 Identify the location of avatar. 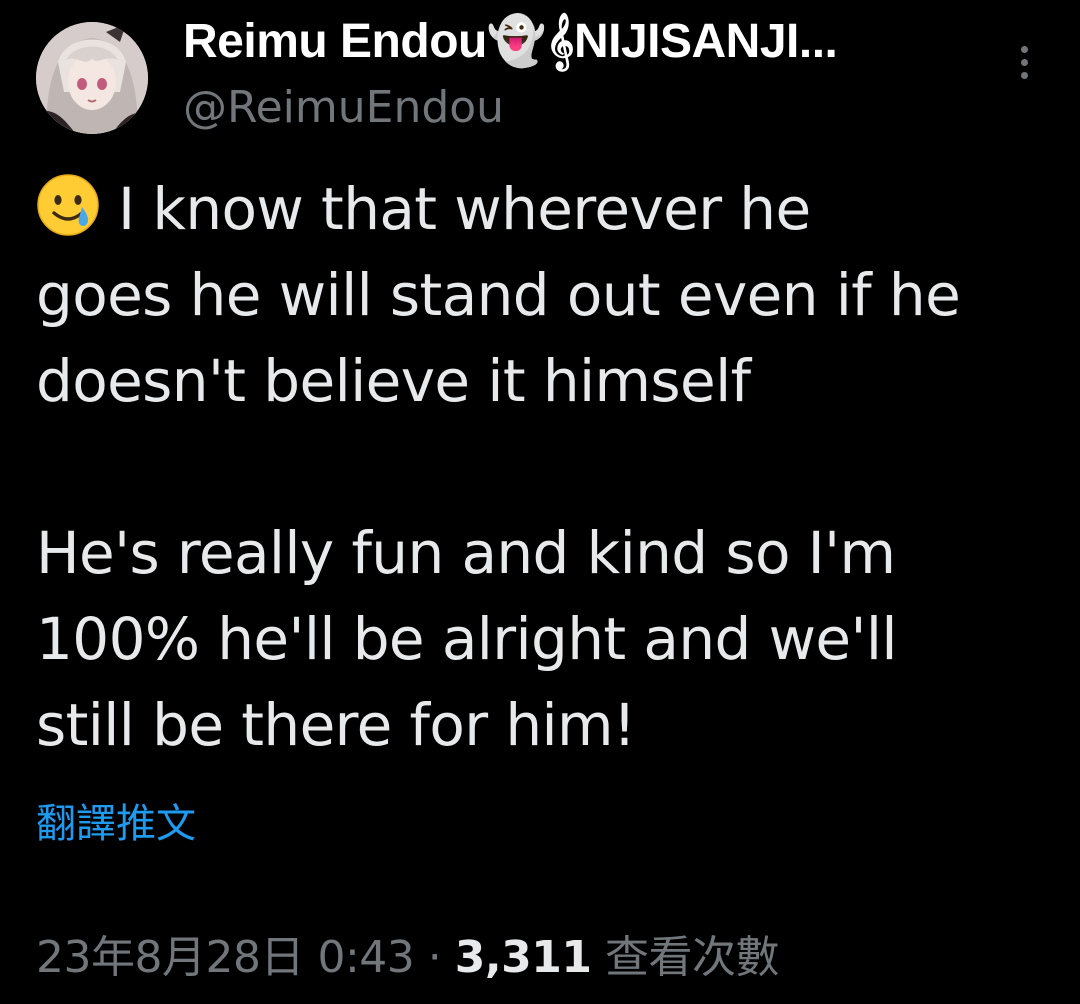
(92, 78).